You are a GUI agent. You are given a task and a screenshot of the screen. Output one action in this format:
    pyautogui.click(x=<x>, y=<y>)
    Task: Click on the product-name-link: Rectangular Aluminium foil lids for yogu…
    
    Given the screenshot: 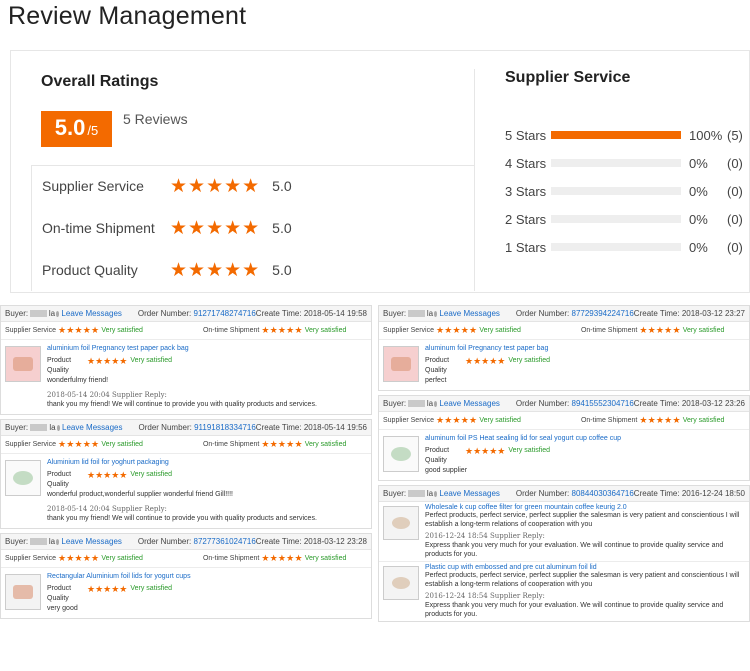 What is the action you would take?
    pyautogui.click(x=207, y=576)
    